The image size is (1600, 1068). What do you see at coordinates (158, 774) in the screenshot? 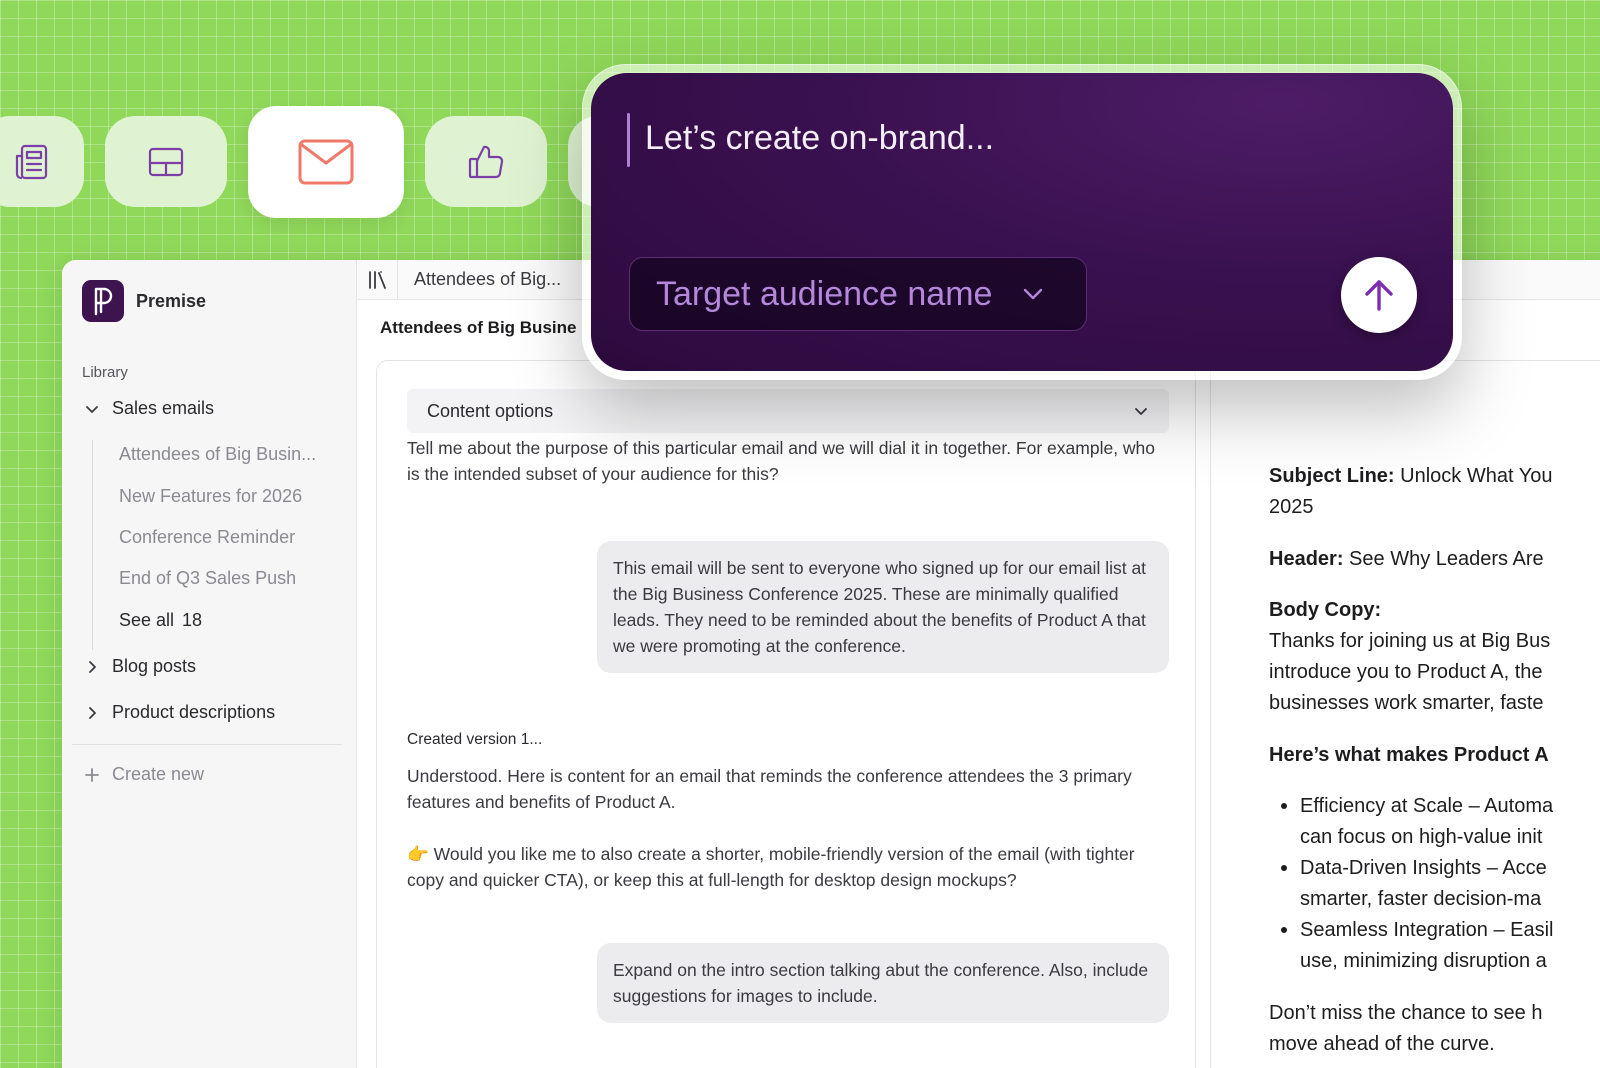
I see `create-new-label: Create new` at bounding box center [158, 774].